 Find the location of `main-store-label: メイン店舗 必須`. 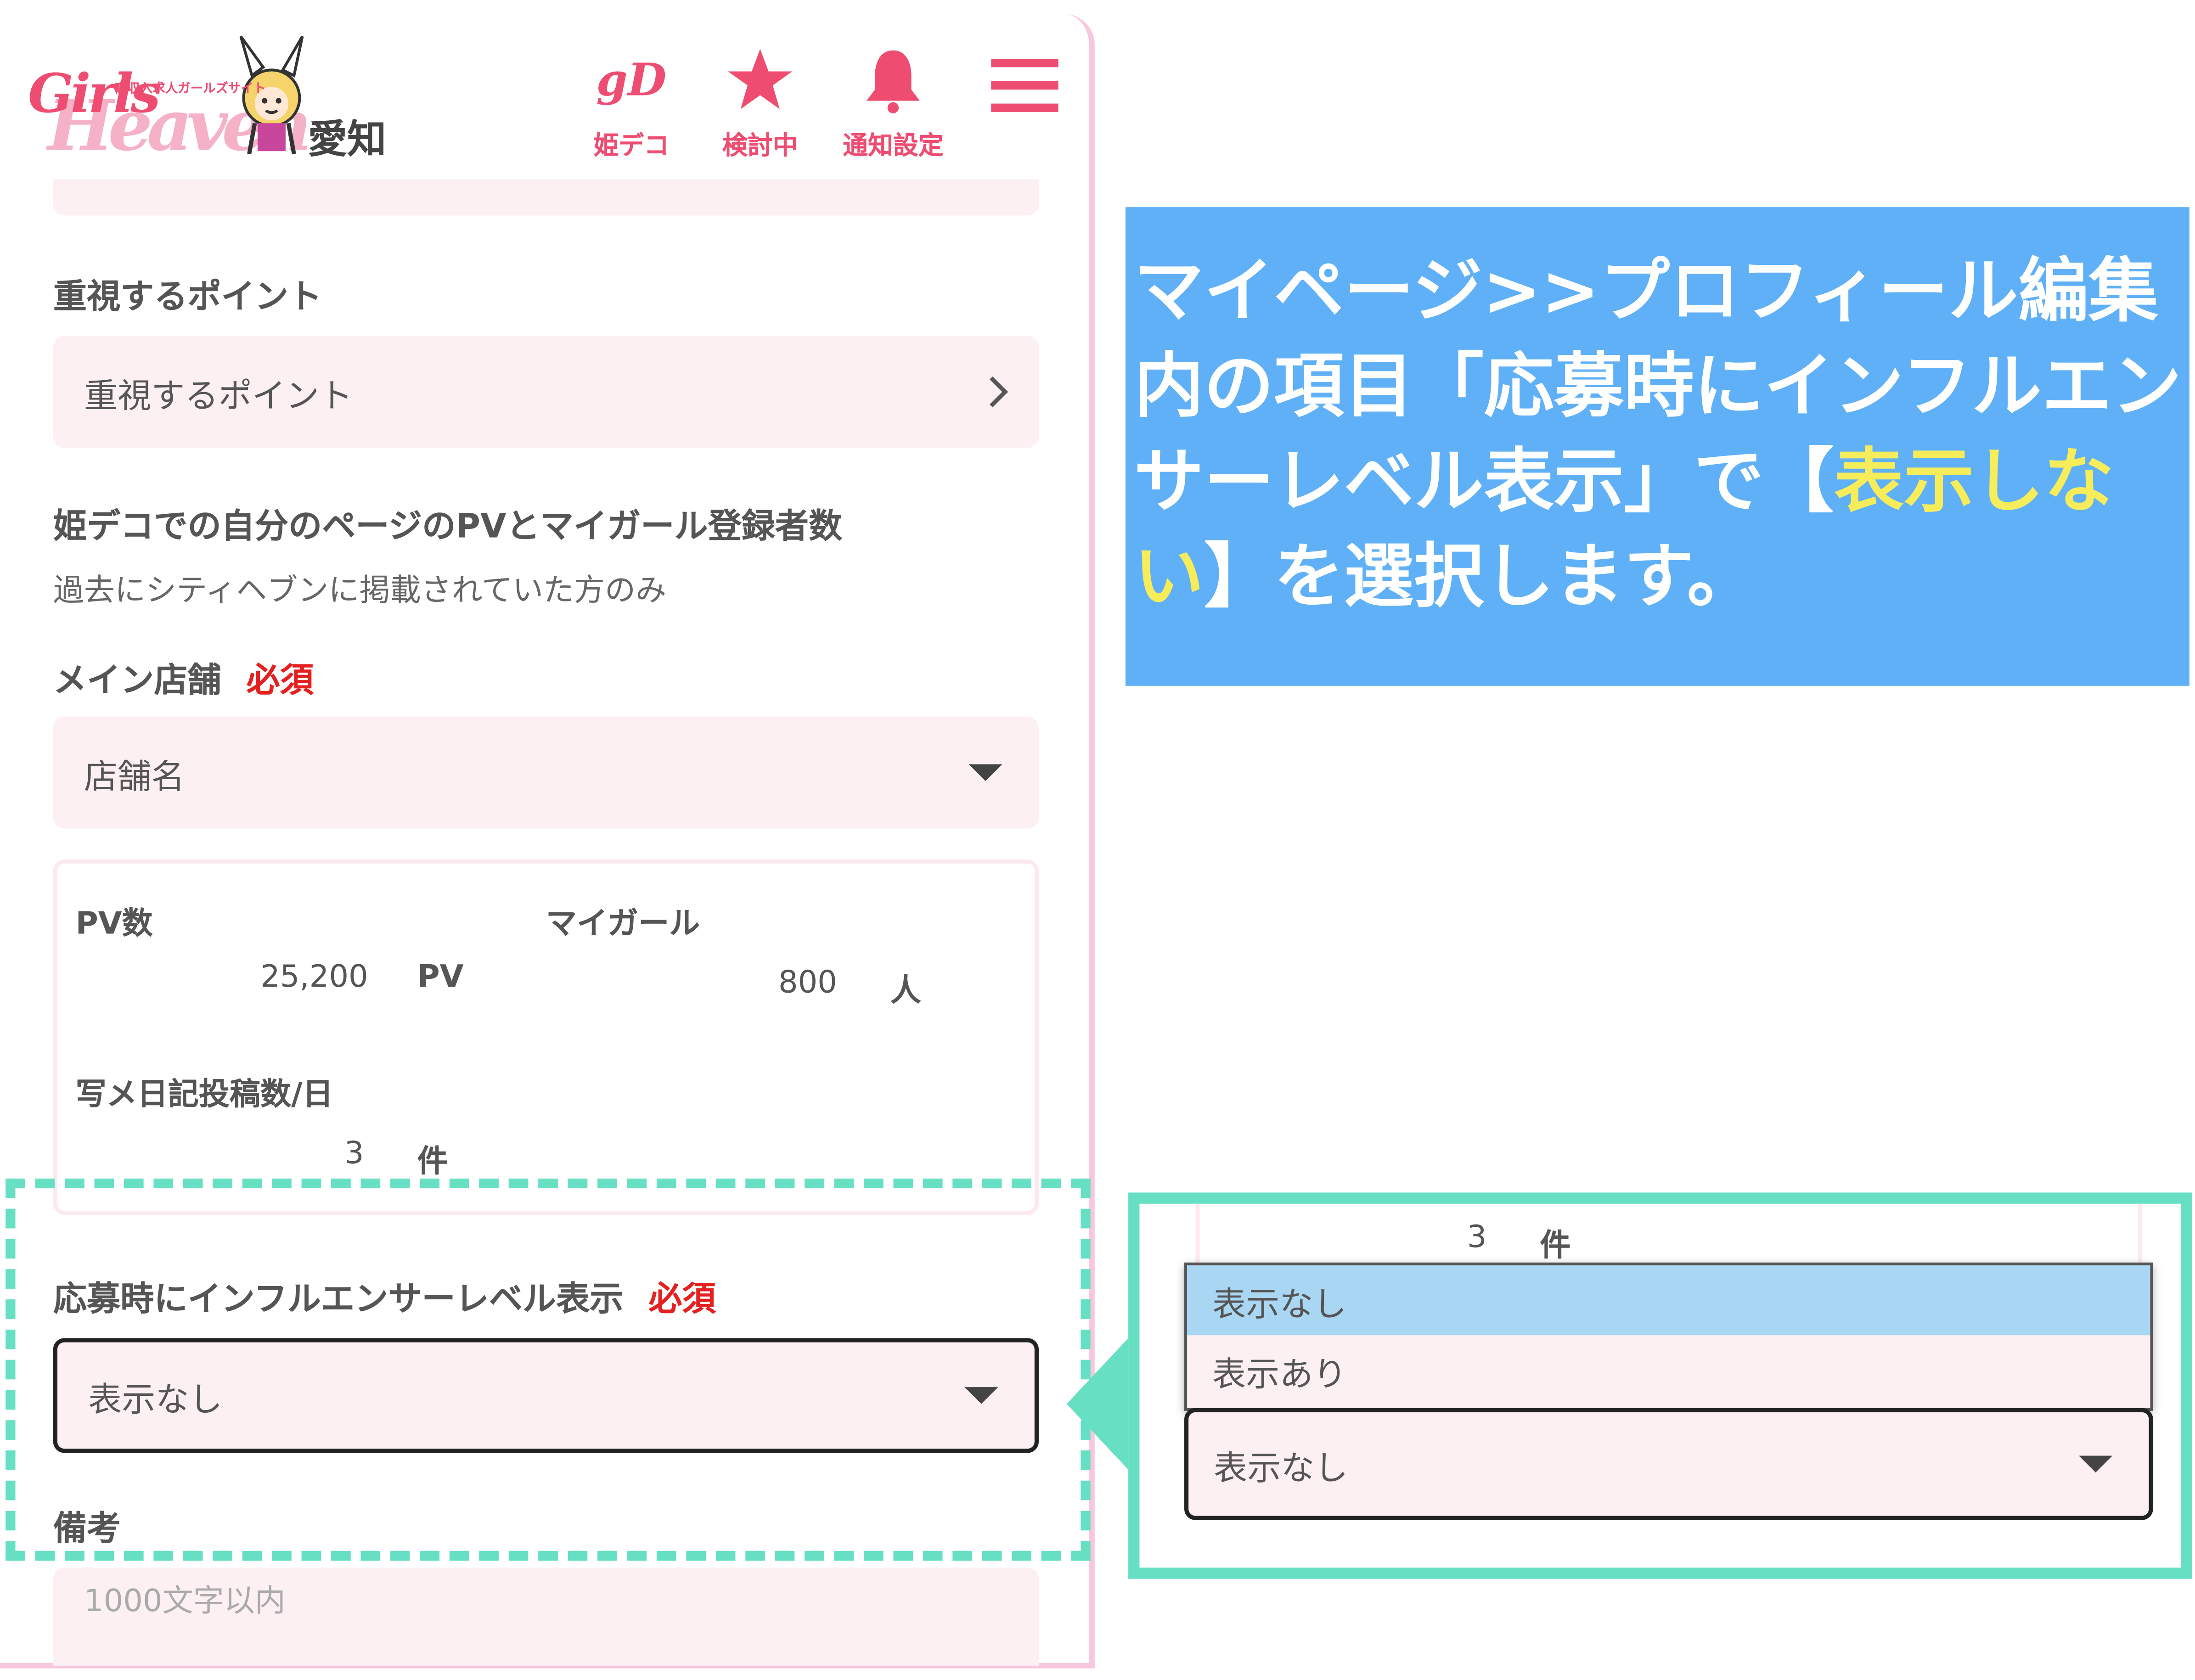

main-store-label: メイン店舗 必須 is located at coordinates (183, 677).